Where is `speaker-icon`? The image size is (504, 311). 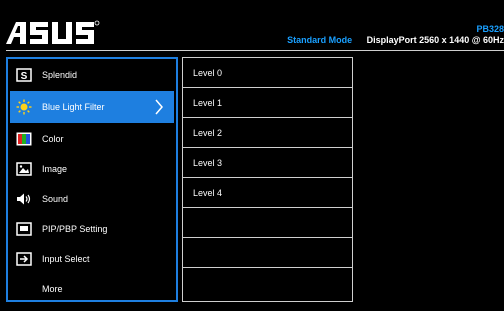
speaker-icon is located at coordinates (24, 199).